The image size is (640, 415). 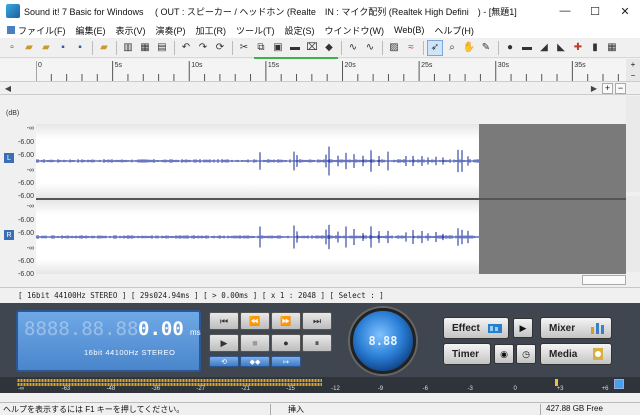 What do you see at coordinates (607, 88) in the screenshot?
I see `overview-zoom-in: +` at bounding box center [607, 88].